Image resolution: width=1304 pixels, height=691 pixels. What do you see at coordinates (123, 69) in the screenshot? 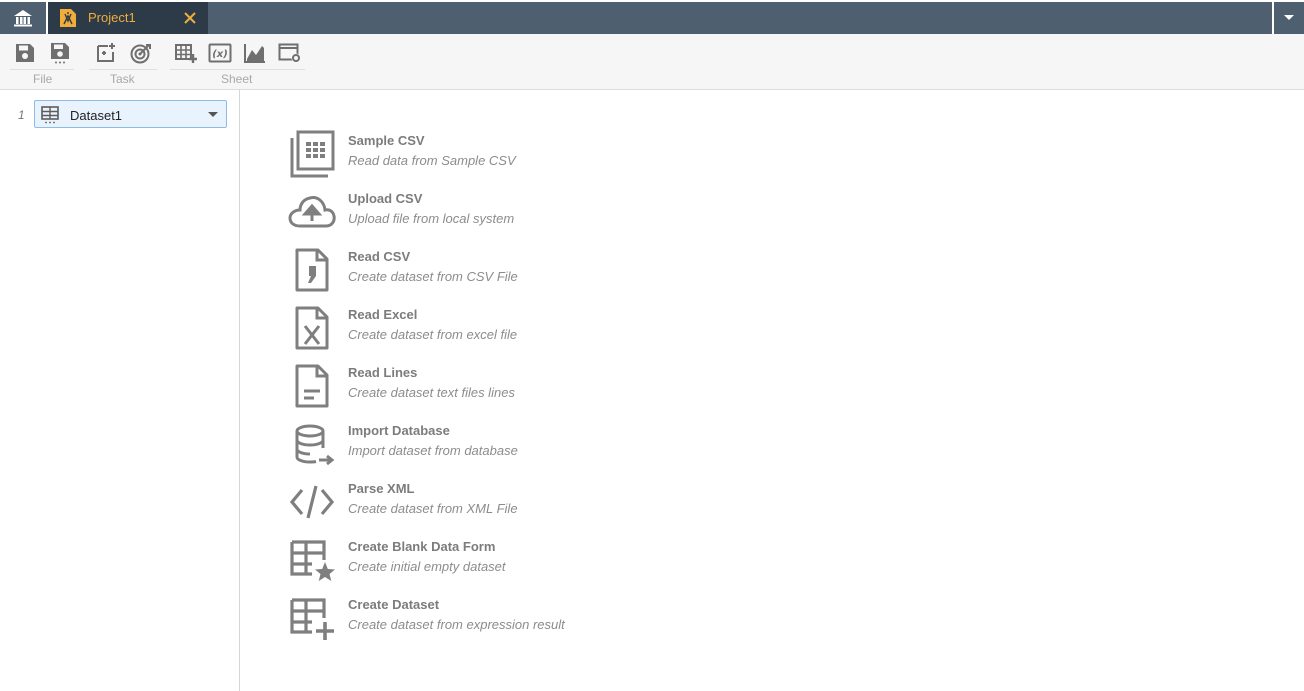
I see `task-group-line` at bounding box center [123, 69].